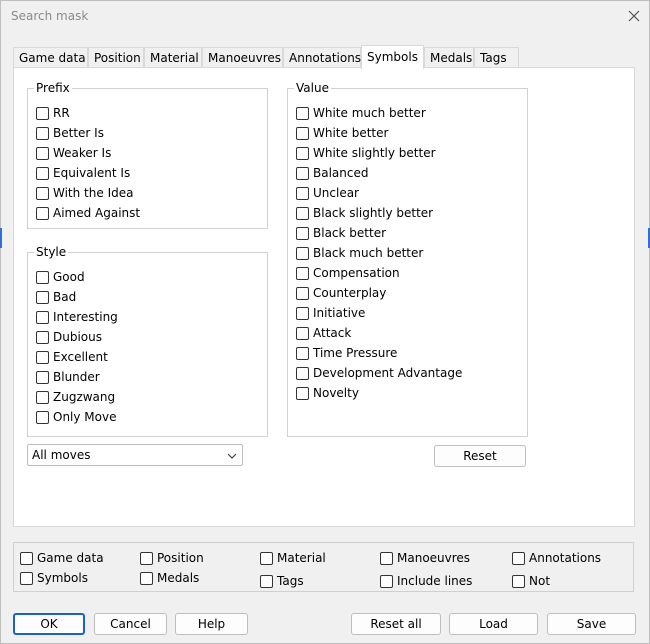 The width and height of the screenshot is (650, 644). What do you see at coordinates (556, 558) in the screenshot?
I see `include-annotations-checkbox: Annotations` at bounding box center [556, 558].